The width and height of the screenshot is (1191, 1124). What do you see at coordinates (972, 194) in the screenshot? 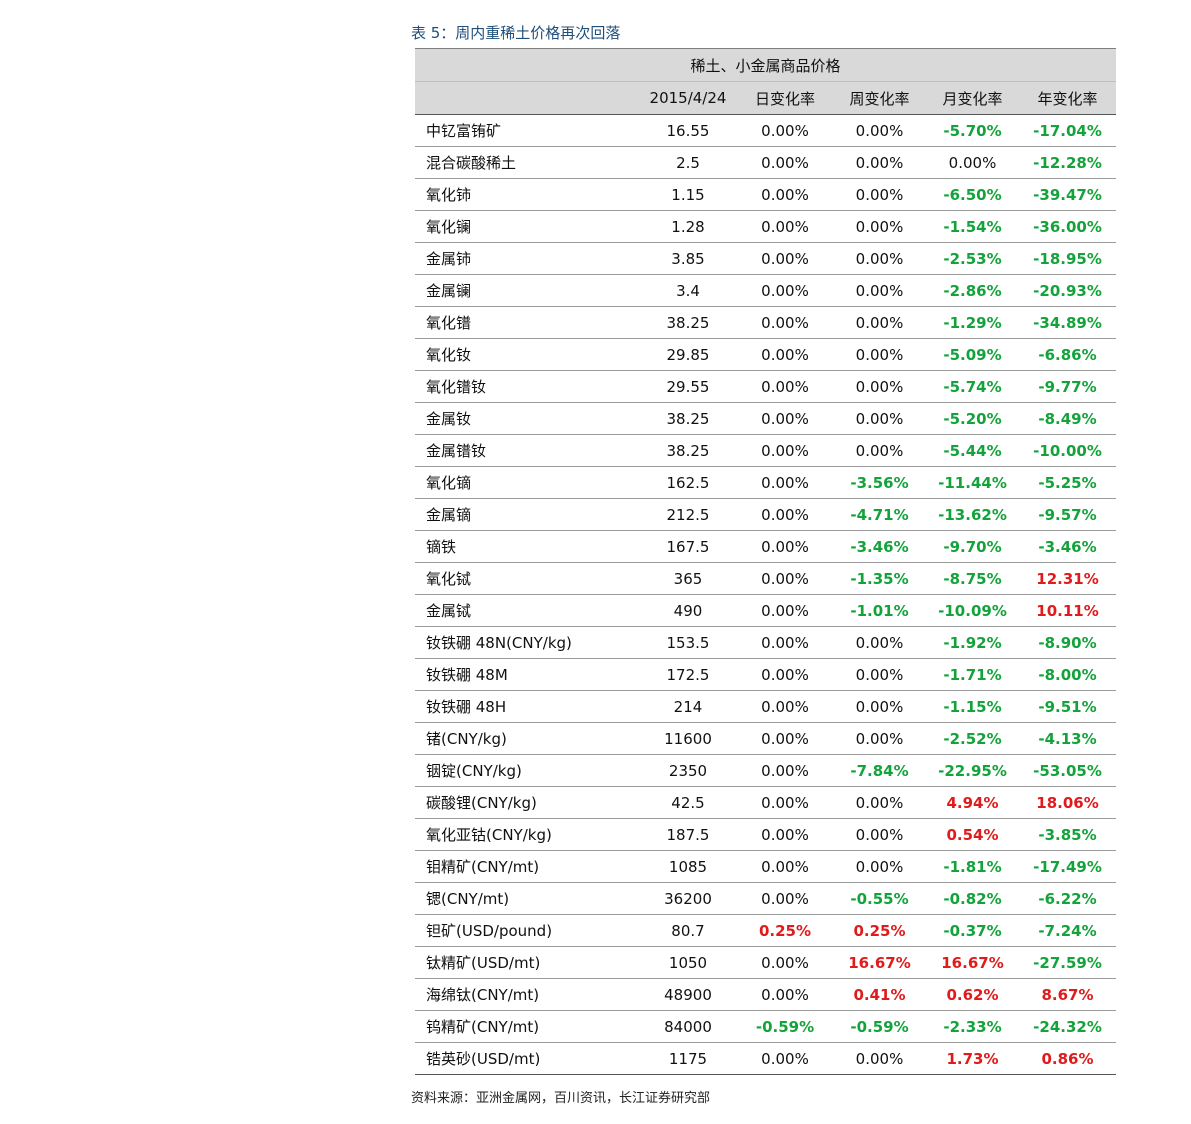
I see `monthly-change-cell: -6.50%` at bounding box center [972, 194].